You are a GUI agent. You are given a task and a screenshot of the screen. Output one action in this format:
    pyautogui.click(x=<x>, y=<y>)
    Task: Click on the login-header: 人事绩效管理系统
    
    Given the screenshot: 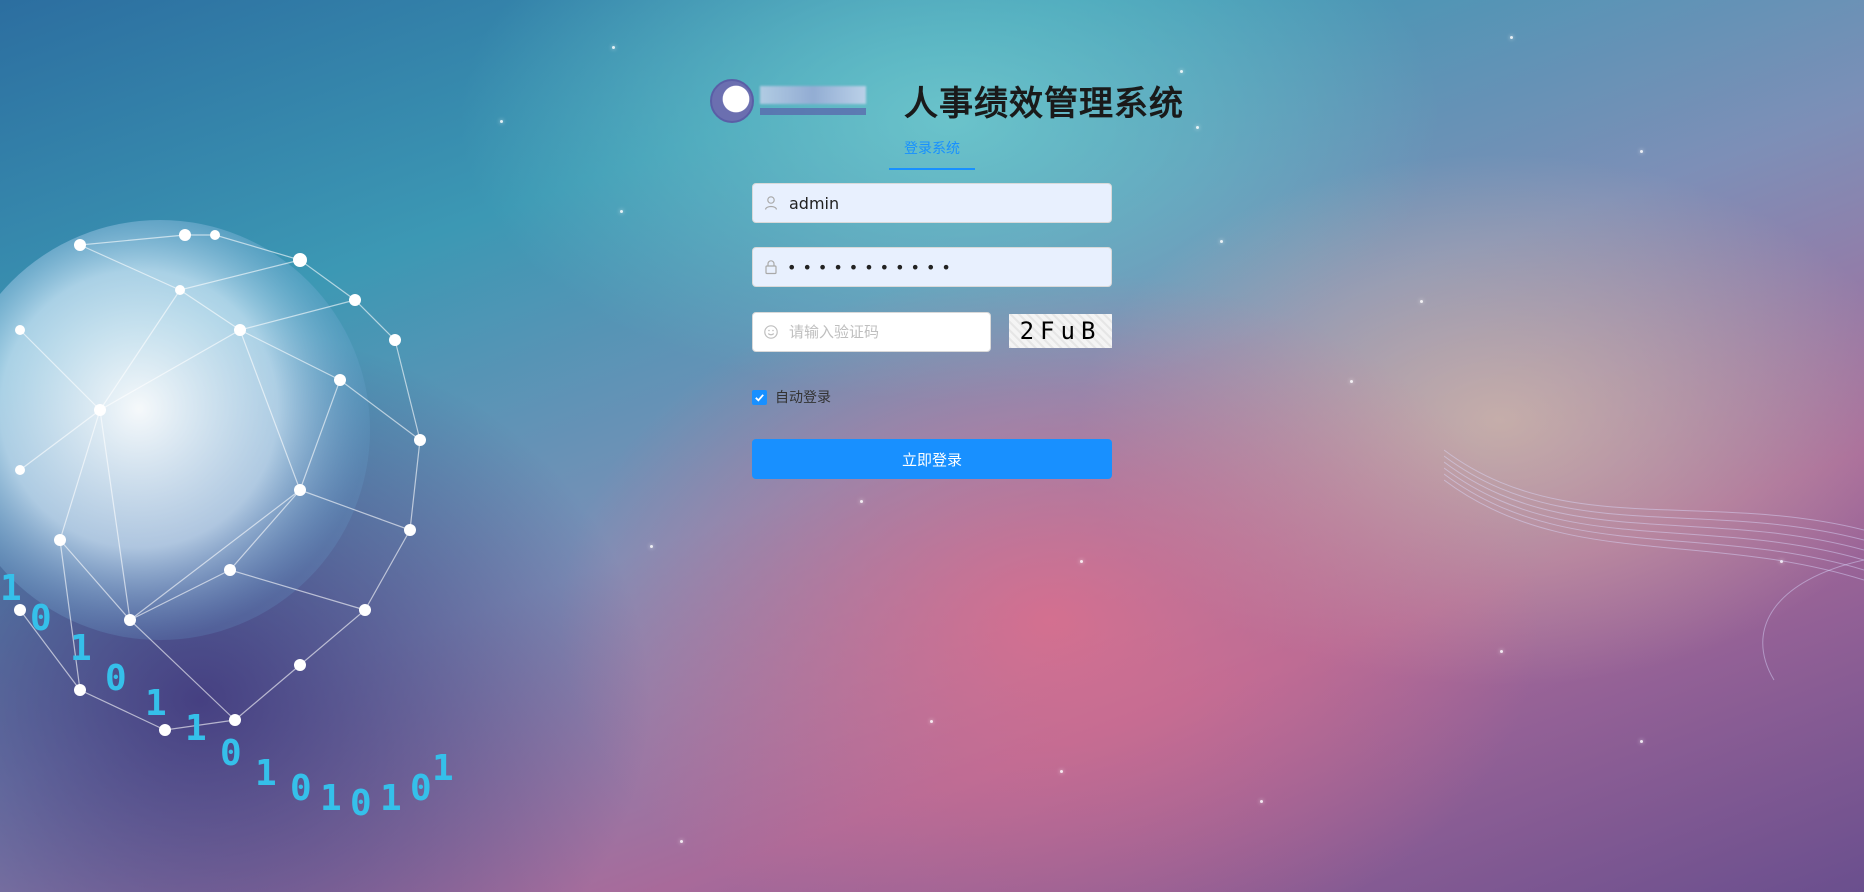 What is the action you would take?
    pyautogui.click(x=947, y=100)
    